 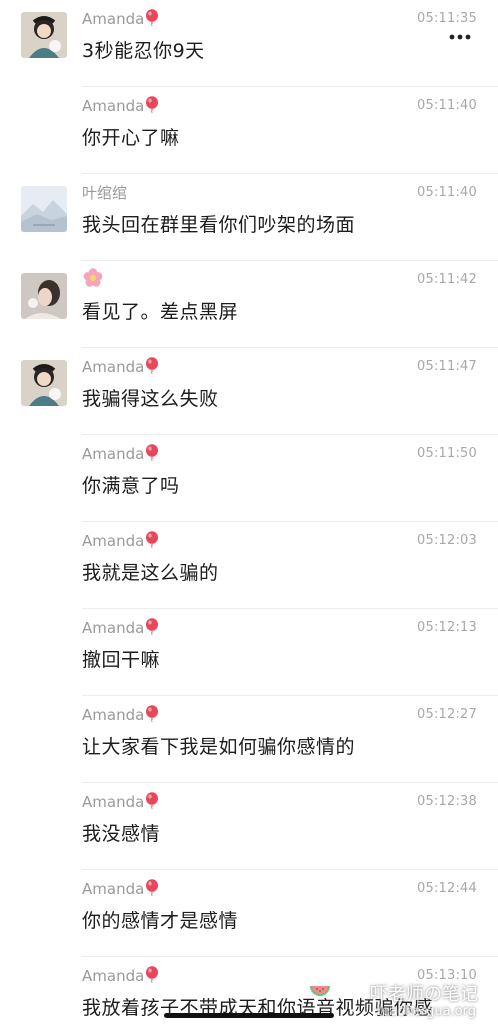 What do you see at coordinates (249, 478) in the screenshot?
I see `message-item: Amanda 05:11:50 你满意了吗` at bounding box center [249, 478].